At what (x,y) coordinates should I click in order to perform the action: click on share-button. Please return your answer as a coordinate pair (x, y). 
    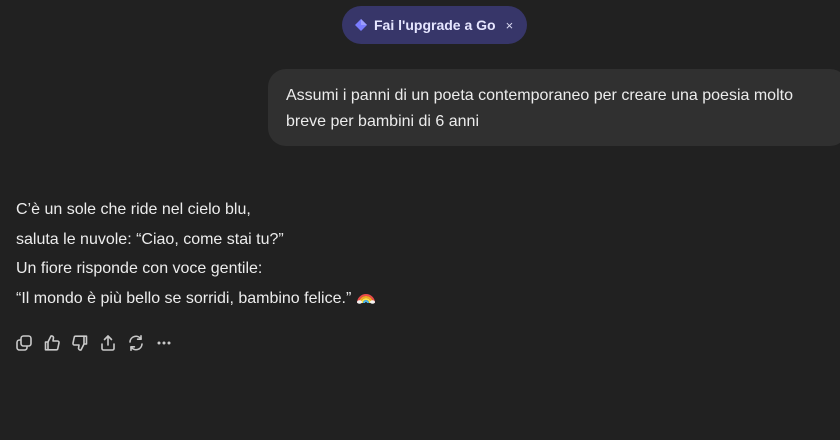
    Looking at the image, I should click on (108, 343).